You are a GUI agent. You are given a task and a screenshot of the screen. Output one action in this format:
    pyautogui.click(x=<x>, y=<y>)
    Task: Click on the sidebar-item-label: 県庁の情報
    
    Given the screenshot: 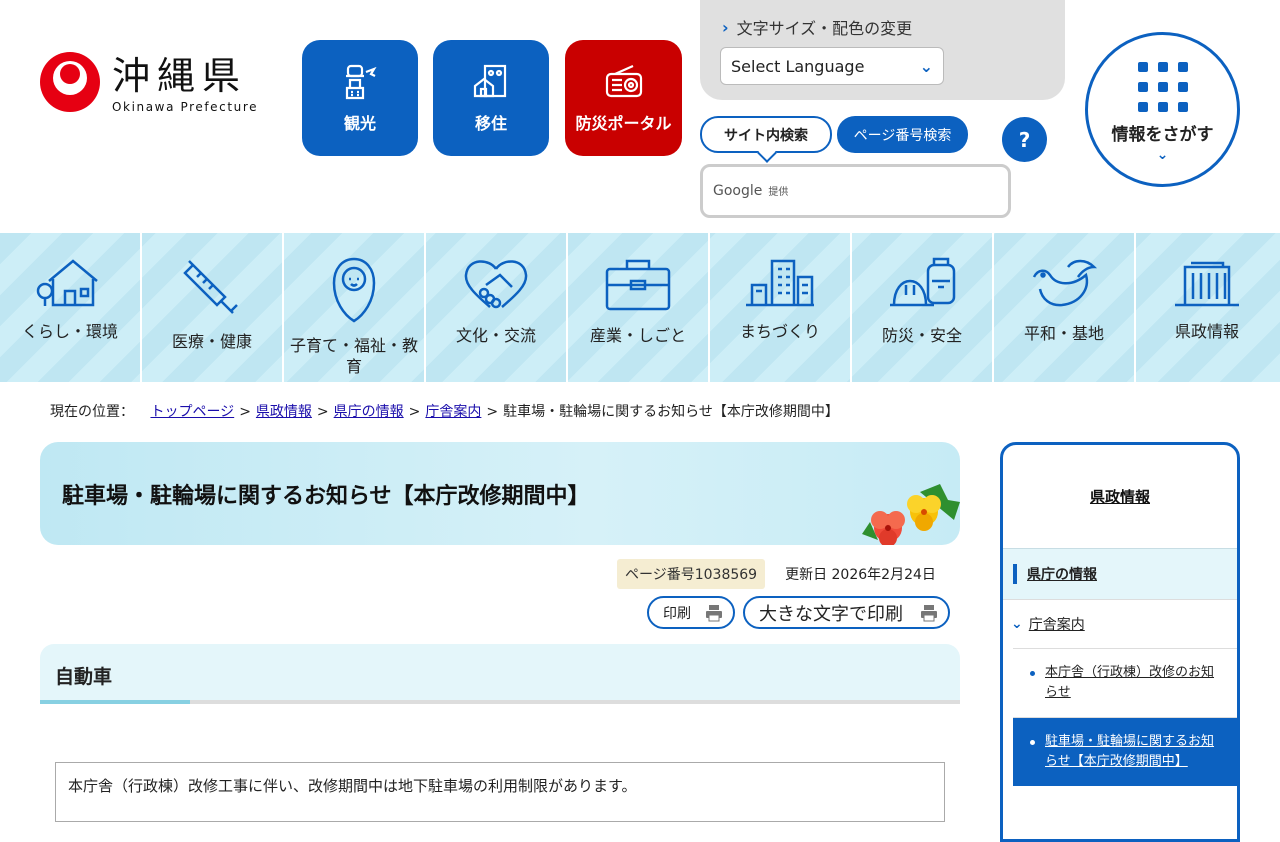 What is the action you would take?
    pyautogui.click(x=1062, y=575)
    